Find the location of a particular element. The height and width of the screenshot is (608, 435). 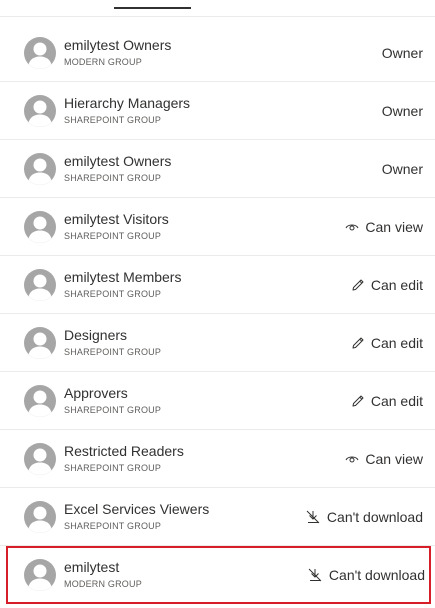

permission-row: emilytest Owners SHAREPOINT GROUP Owner is located at coordinates (217, 169).